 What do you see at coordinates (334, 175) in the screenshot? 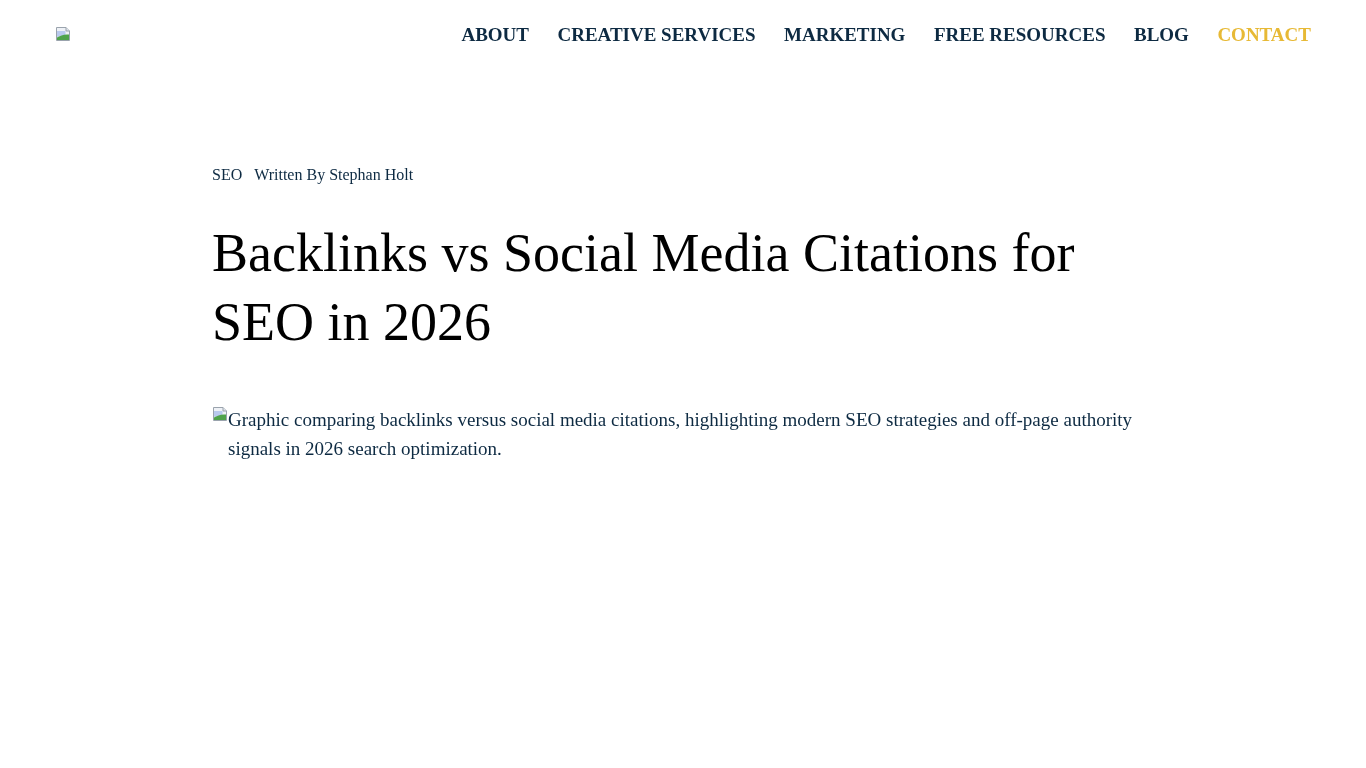
I see `author-byline: Written By Stephan Holt` at bounding box center [334, 175].